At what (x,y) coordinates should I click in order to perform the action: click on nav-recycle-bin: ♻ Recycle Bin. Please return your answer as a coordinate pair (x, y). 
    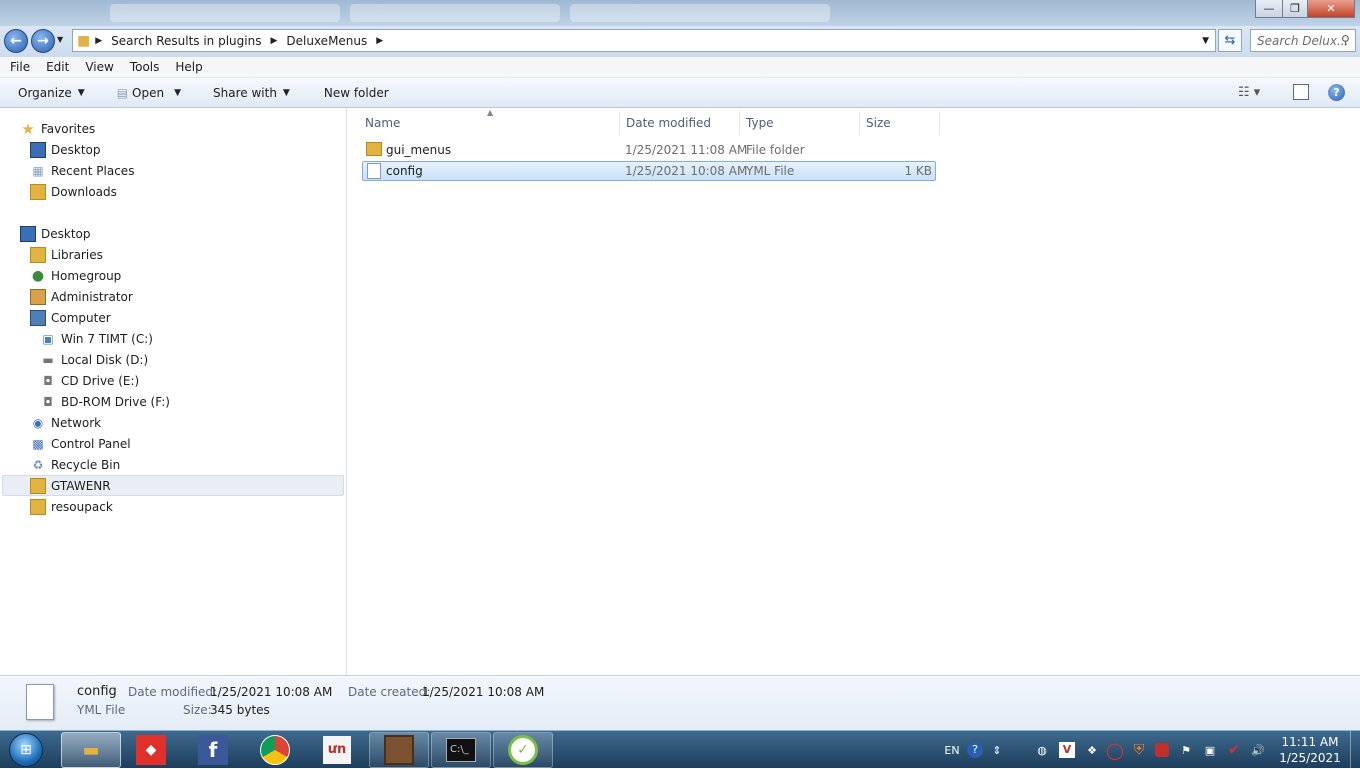
    Looking at the image, I should click on (75, 464).